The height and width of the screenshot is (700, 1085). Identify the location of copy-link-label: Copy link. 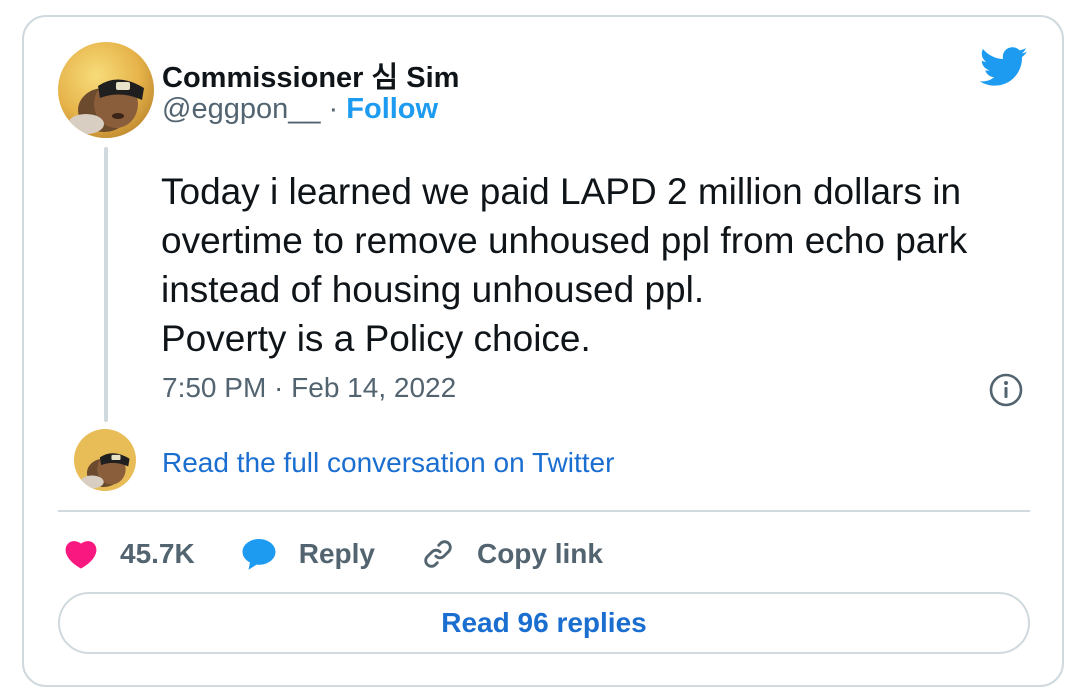
(539, 553).